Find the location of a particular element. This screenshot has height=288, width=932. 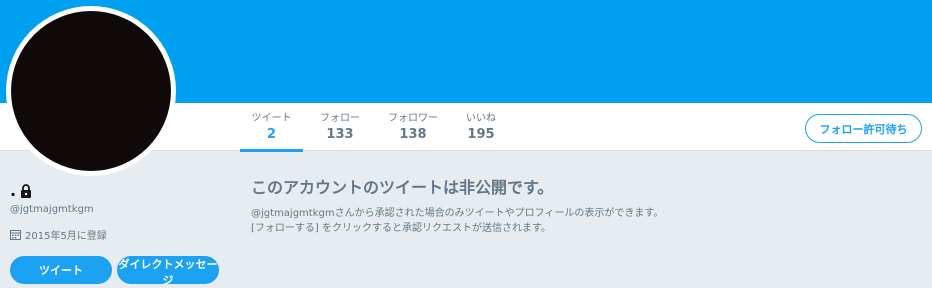

stat-followers: フォロワー 138 is located at coordinates (413, 127).